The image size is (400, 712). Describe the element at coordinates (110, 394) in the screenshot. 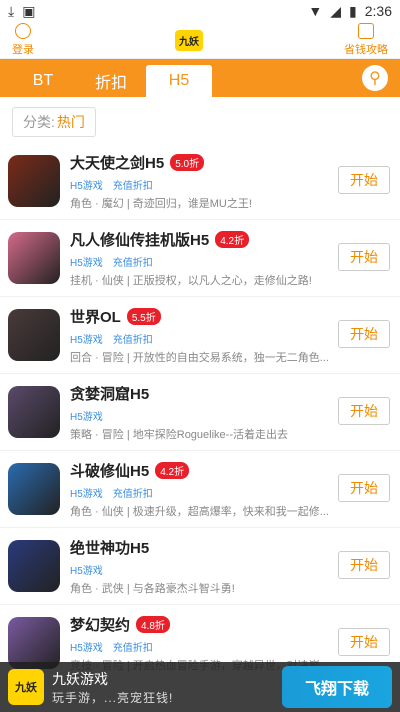

I see `game-title: 贪婪洞窟H5` at that location.